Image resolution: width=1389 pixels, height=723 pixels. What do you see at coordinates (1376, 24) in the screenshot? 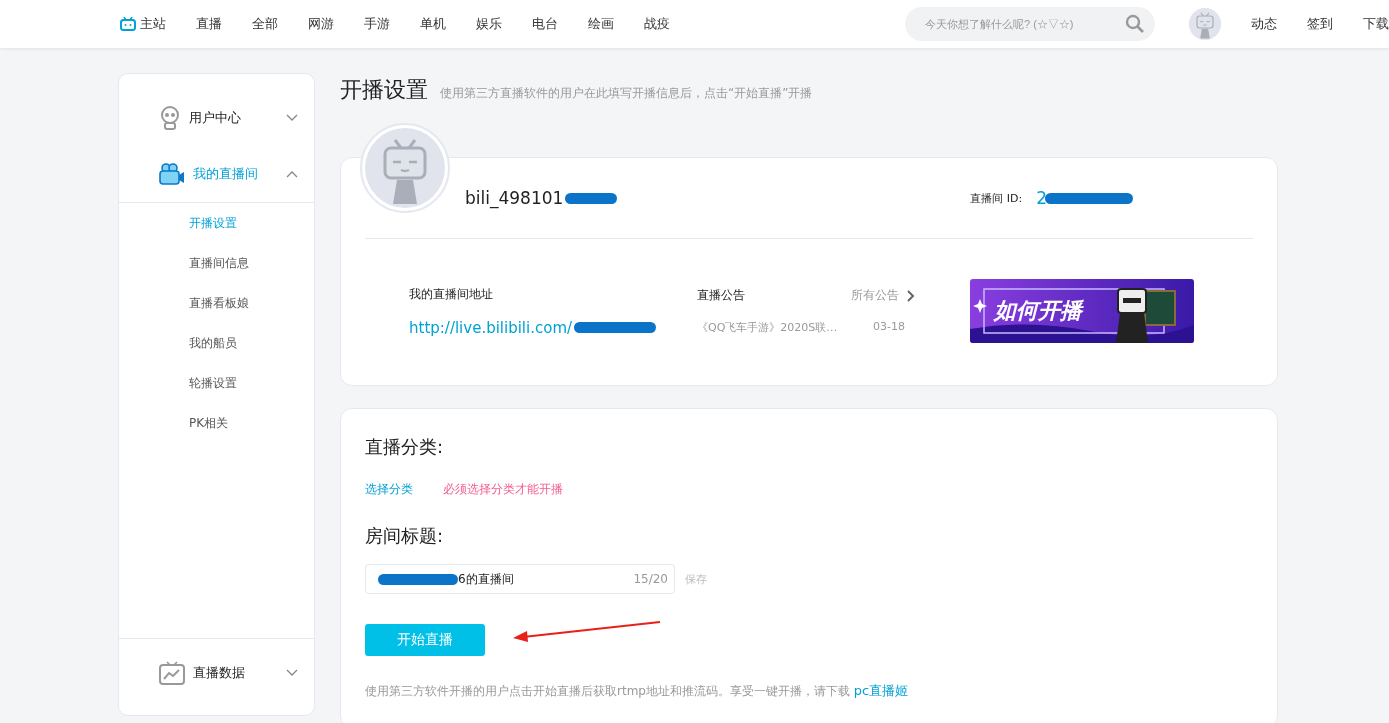
I see `nav-link: 下载` at bounding box center [1376, 24].